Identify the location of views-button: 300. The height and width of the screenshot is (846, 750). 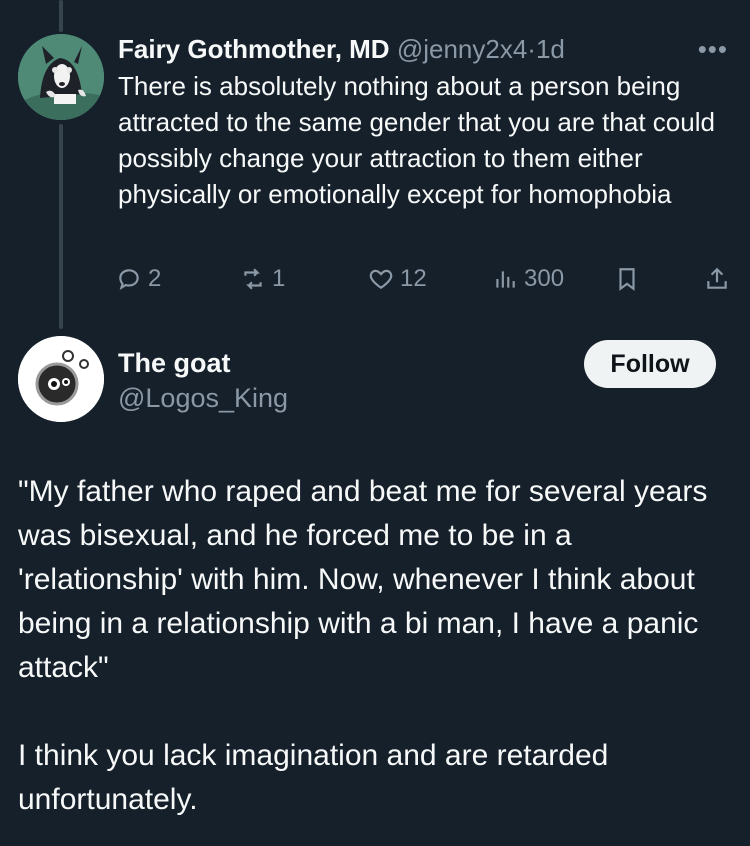
(528, 279).